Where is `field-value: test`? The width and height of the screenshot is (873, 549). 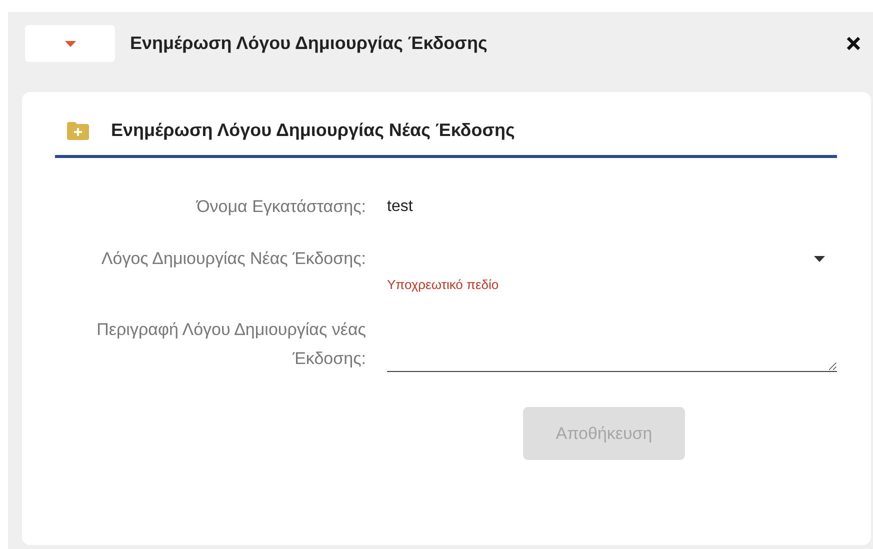 field-value: test is located at coordinates (400, 207).